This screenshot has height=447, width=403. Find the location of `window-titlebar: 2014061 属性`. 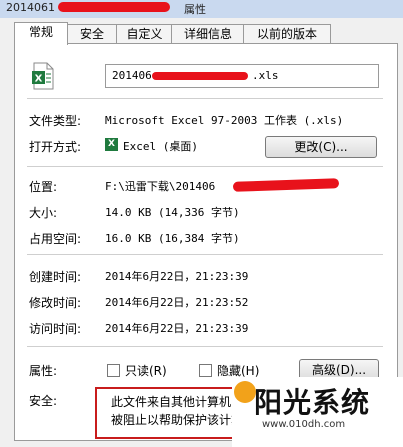

window-titlebar: 2014061 属性 is located at coordinates (201, 9).